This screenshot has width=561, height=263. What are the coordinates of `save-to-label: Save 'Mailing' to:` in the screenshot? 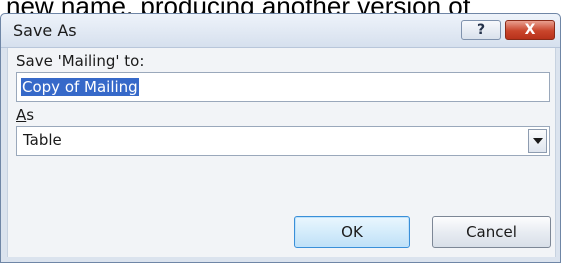 It's located at (80, 61).